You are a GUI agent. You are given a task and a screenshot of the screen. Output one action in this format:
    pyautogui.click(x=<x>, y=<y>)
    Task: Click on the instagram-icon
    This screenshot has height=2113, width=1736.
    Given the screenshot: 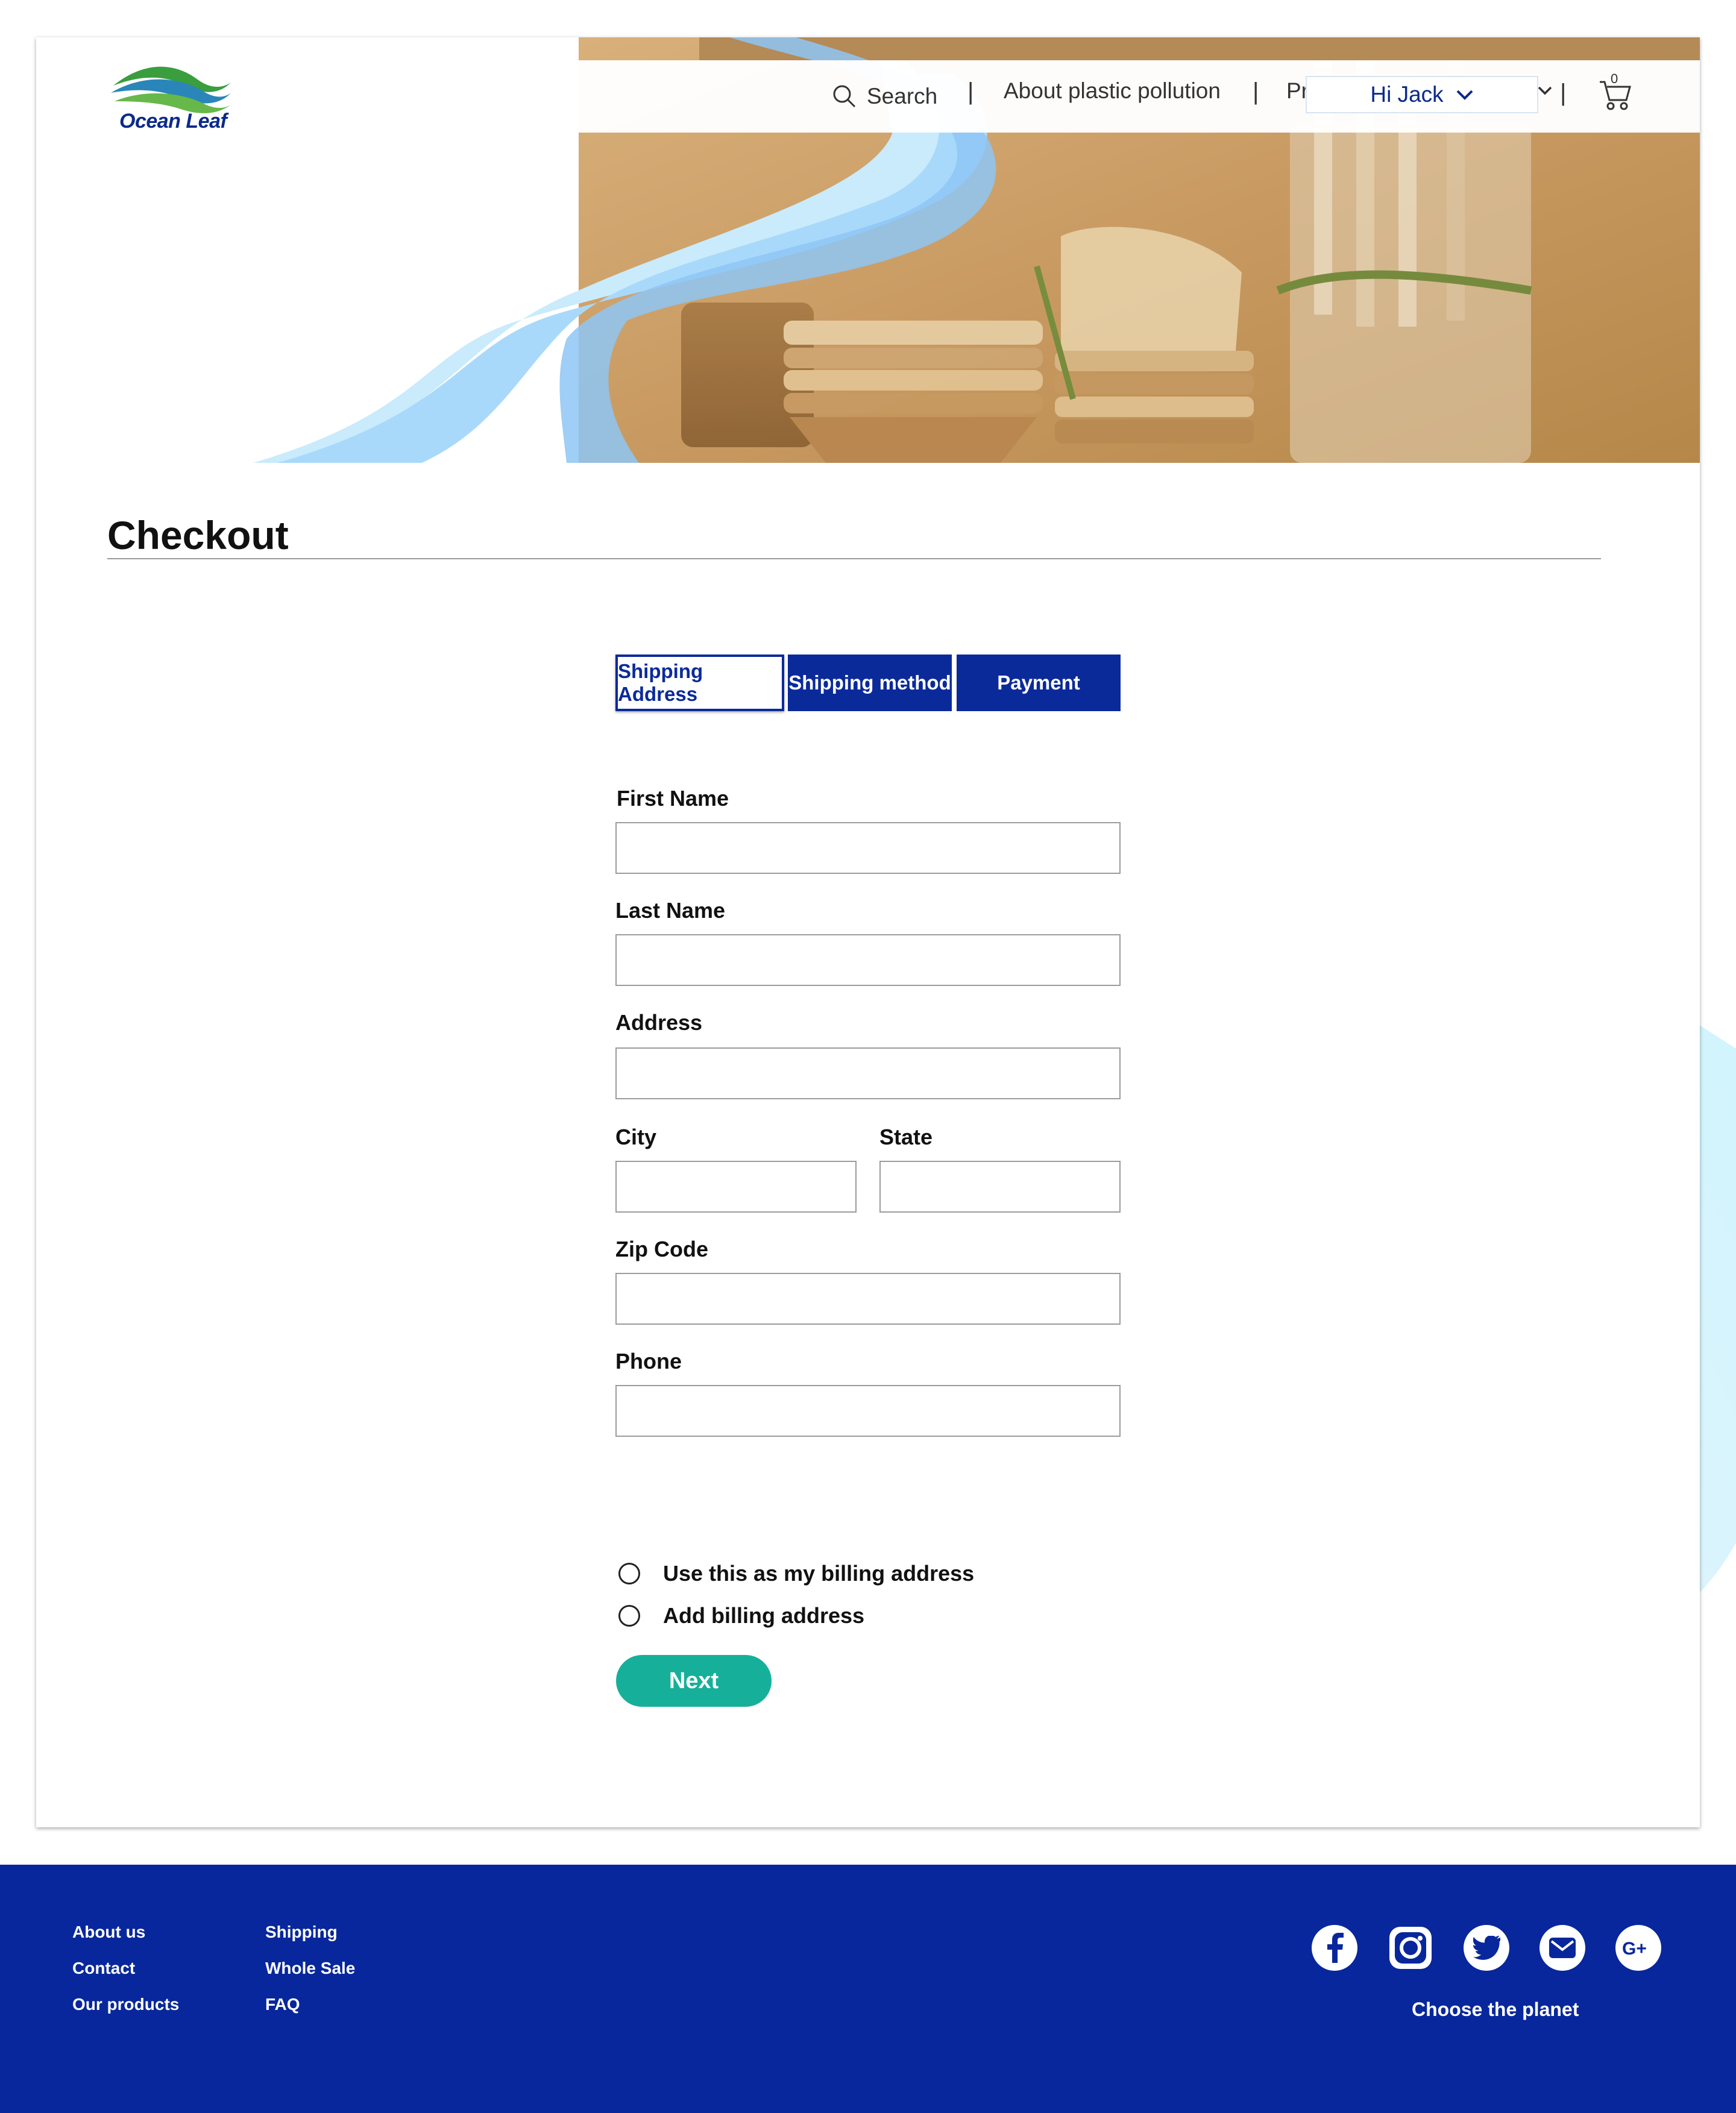 What is the action you would take?
    pyautogui.click(x=1410, y=1948)
    